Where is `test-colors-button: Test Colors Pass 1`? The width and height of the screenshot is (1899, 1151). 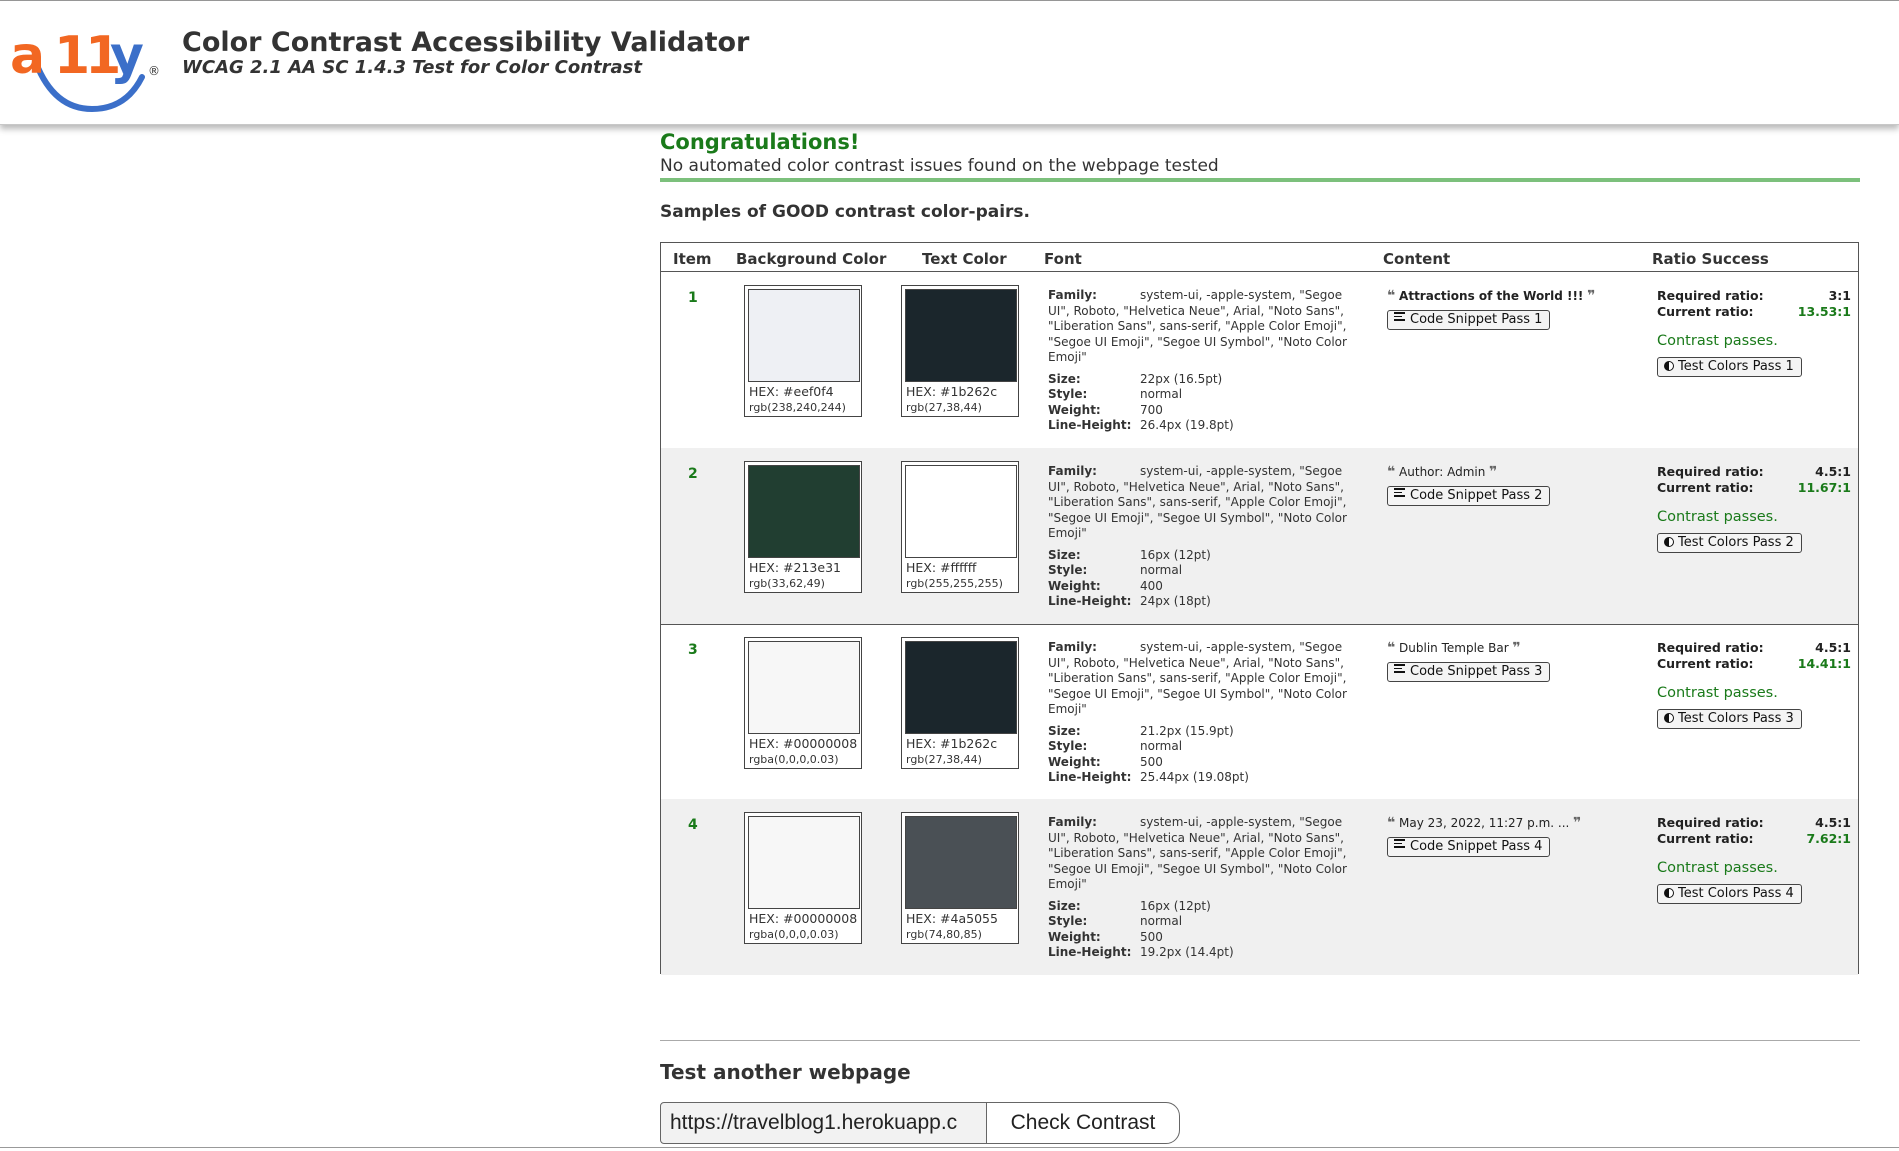
test-colors-button: Test Colors Pass 1 is located at coordinates (1729, 367).